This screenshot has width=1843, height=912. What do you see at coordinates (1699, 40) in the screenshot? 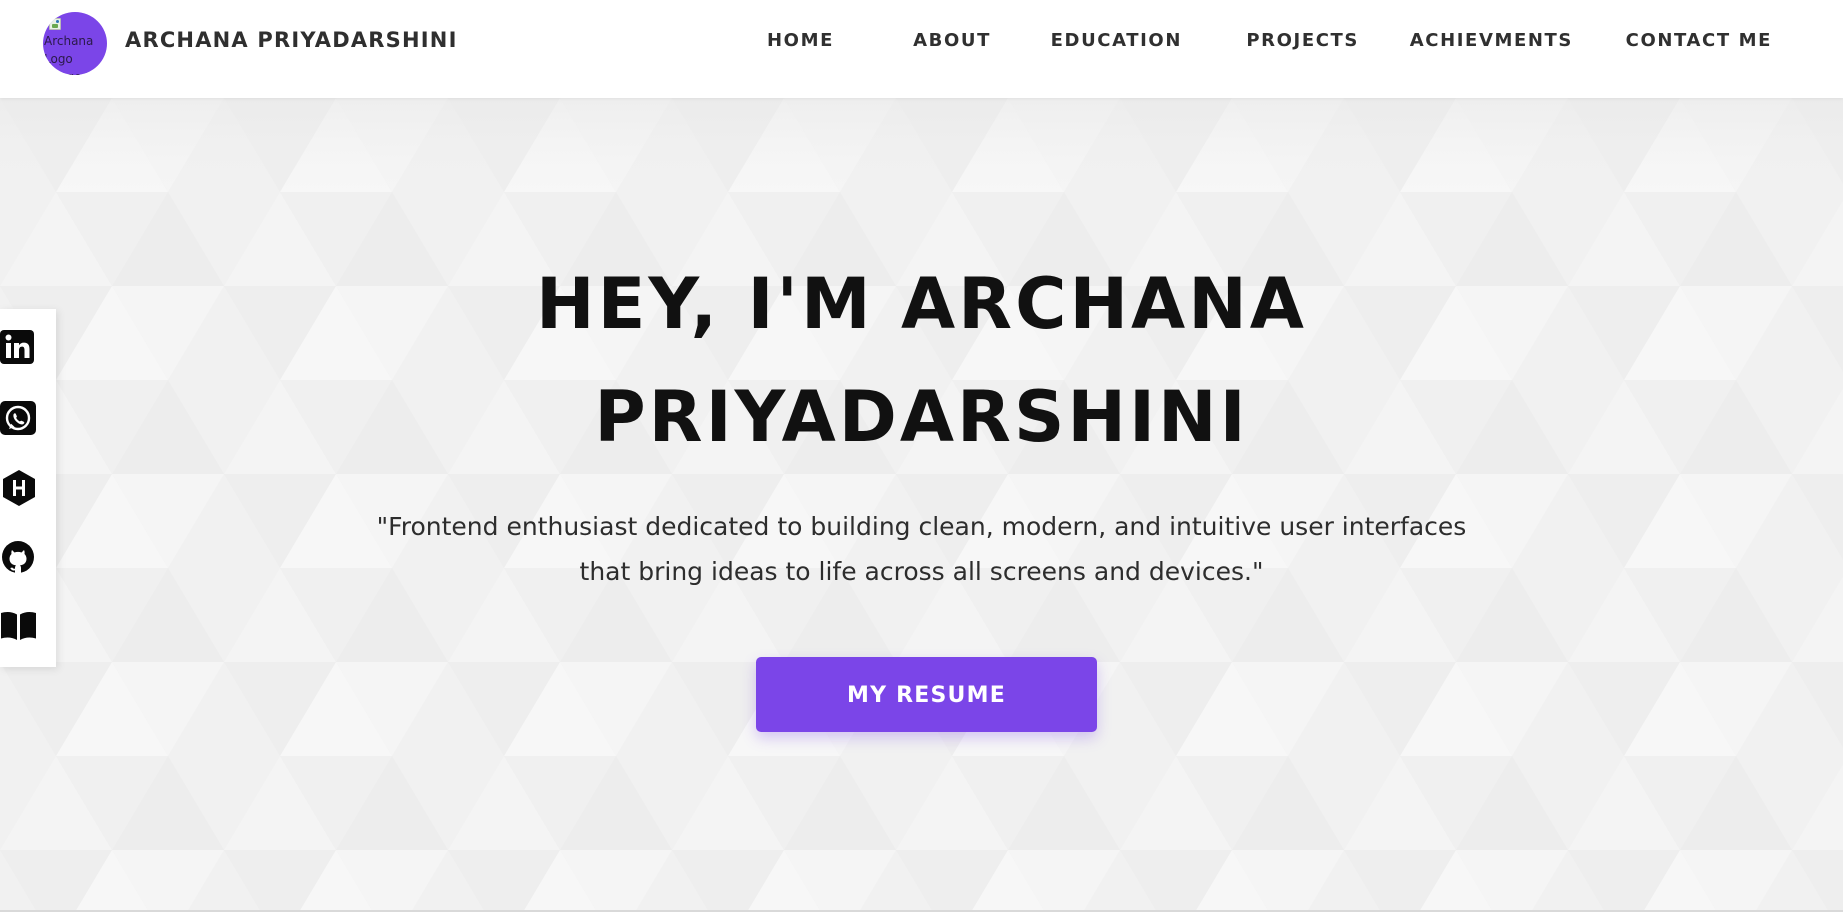
I see `nav-contact-me: CONTACT ME` at bounding box center [1699, 40].